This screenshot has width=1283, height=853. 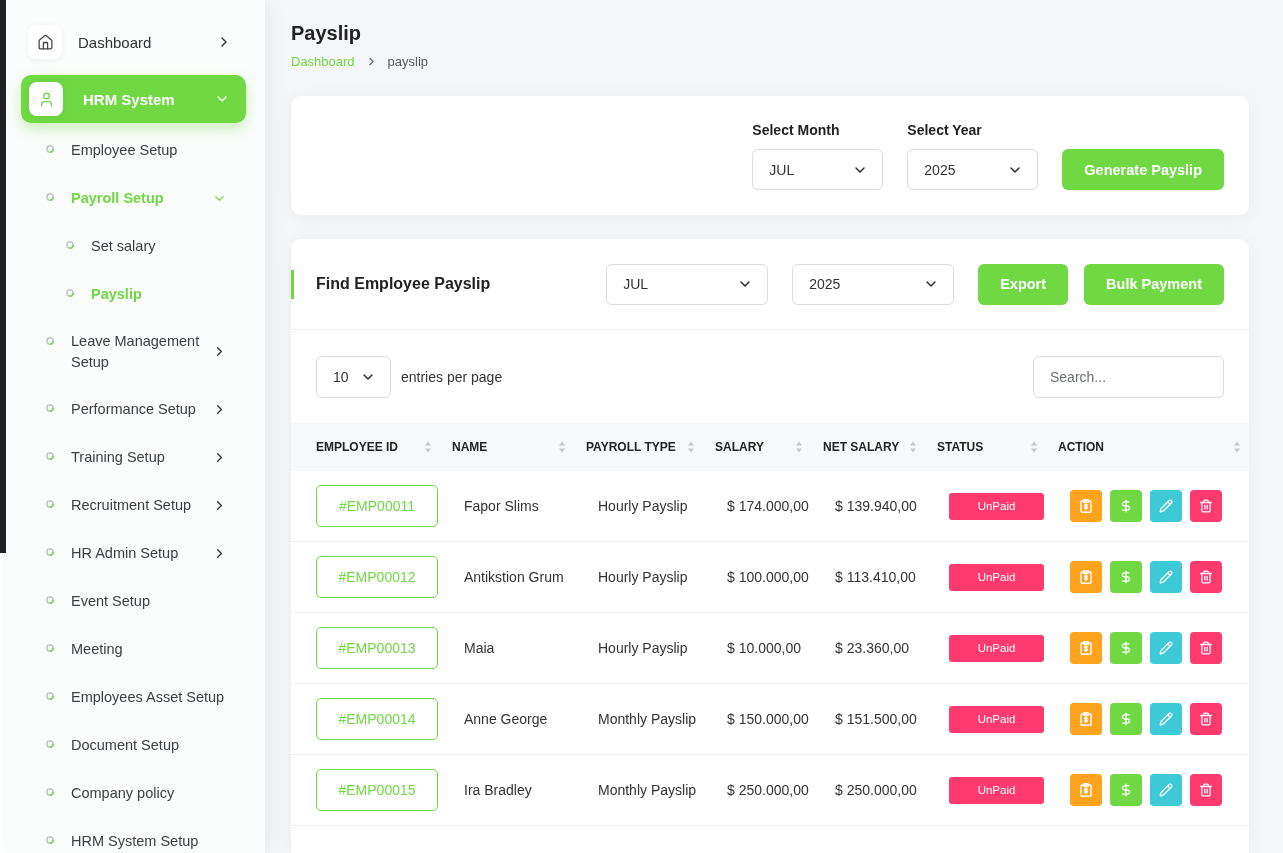 What do you see at coordinates (135, 697) in the screenshot?
I see `submenu-item: Employees Asset Setup` at bounding box center [135, 697].